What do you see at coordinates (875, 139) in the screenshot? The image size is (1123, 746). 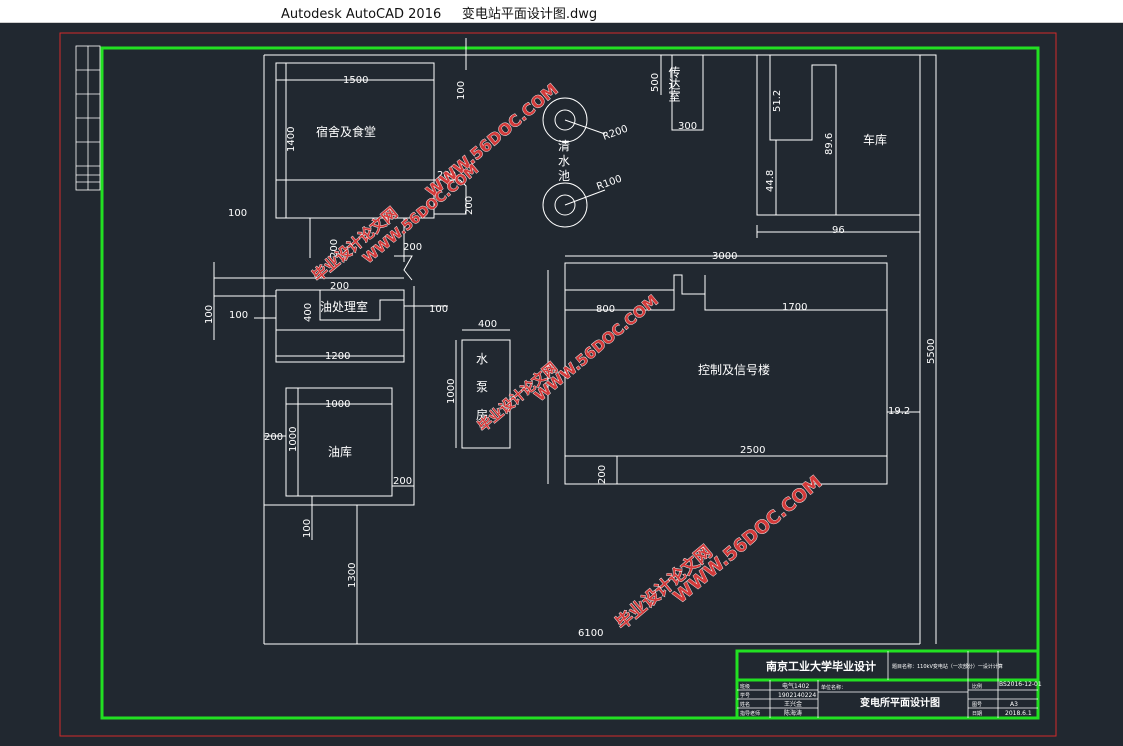 I see `room-garage: 车库` at bounding box center [875, 139].